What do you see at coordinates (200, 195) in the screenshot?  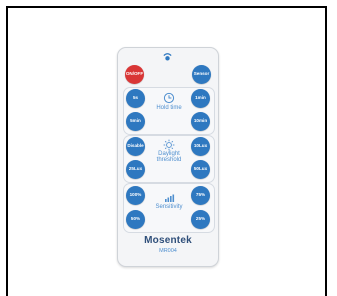 I see `sensitivity-75-button: 75%` at bounding box center [200, 195].